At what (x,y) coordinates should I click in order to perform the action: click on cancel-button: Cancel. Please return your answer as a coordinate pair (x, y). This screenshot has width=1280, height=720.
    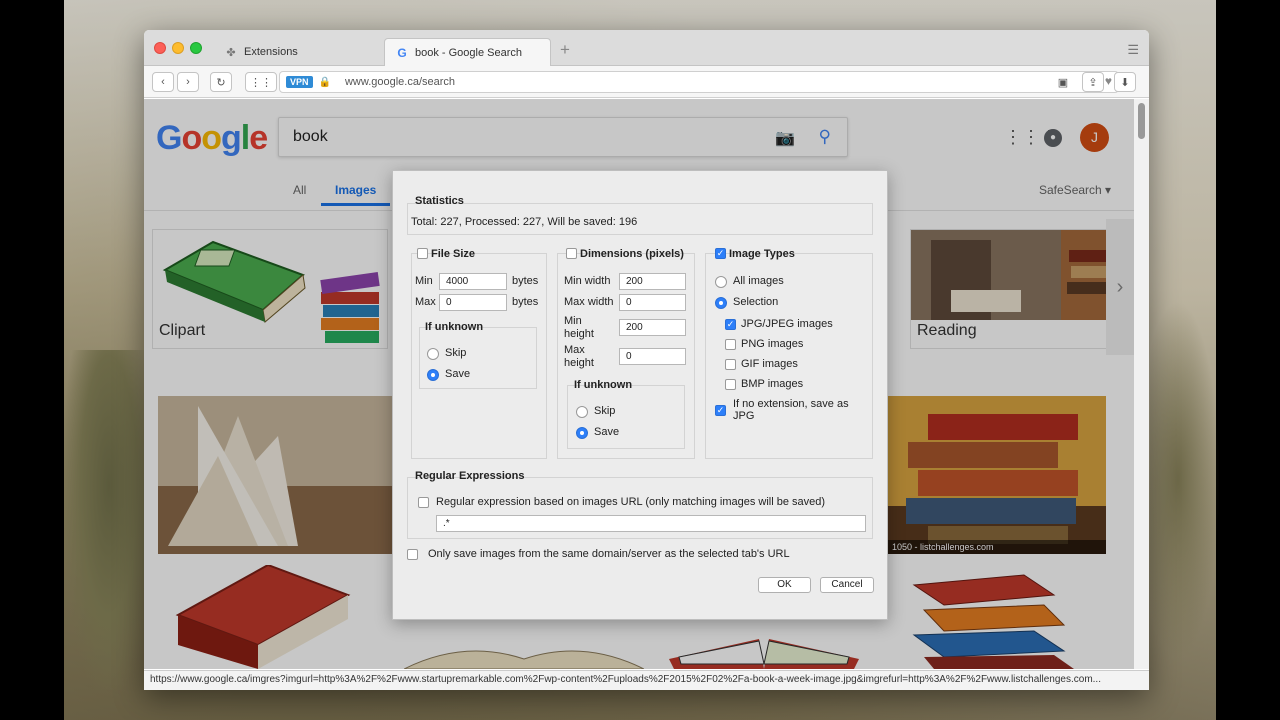
    Looking at the image, I should click on (847, 585).